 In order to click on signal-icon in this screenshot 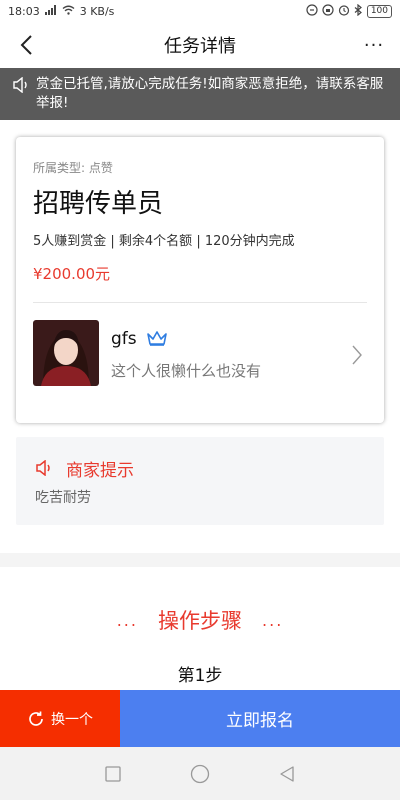, I will do `click(50, 11)`.